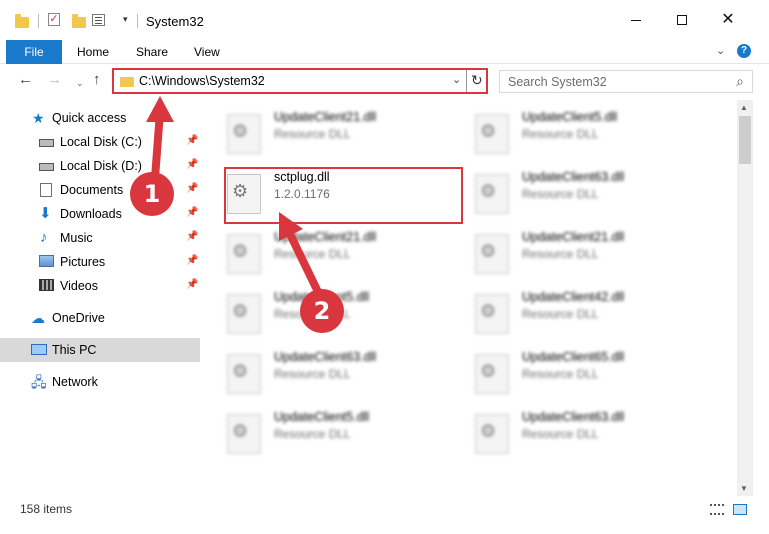 The image size is (769, 534). What do you see at coordinates (322, 311) in the screenshot?
I see `step-marker-2: 2` at bounding box center [322, 311].